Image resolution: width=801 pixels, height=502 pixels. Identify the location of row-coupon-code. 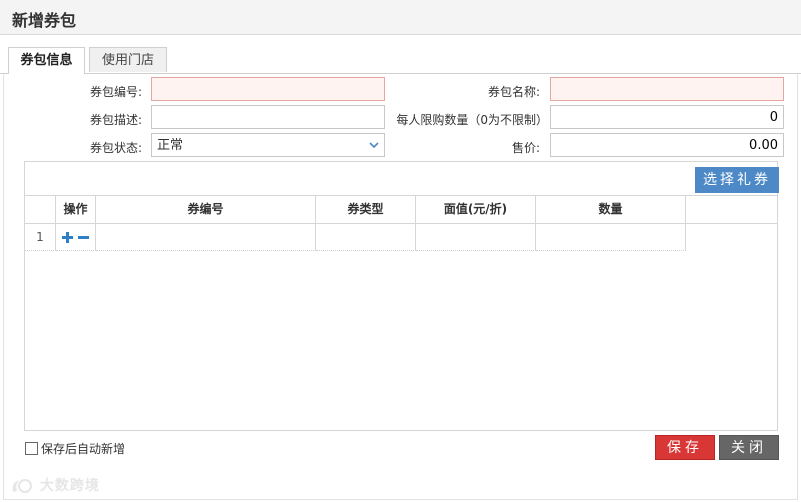
(206, 237).